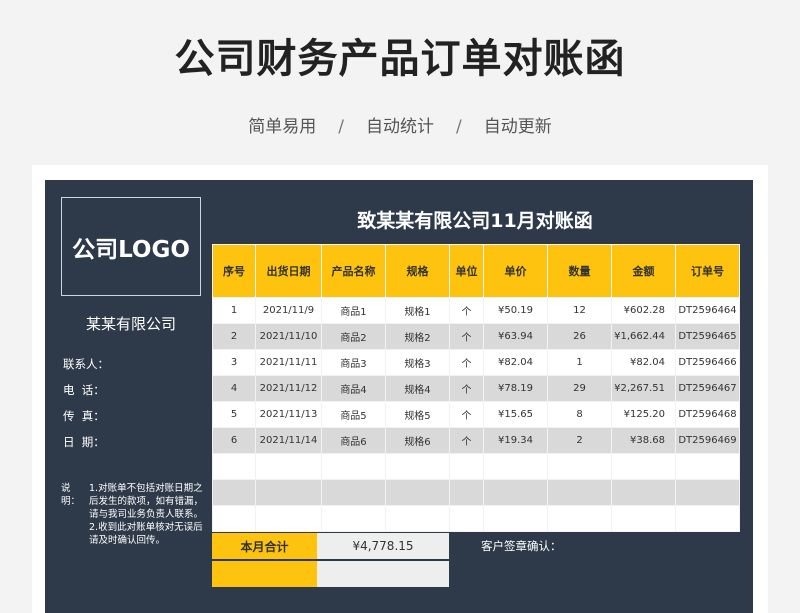 The height and width of the screenshot is (613, 800). Describe the element at coordinates (288, 362) in the screenshot. I see `cell-date: 2021/11/11` at that location.